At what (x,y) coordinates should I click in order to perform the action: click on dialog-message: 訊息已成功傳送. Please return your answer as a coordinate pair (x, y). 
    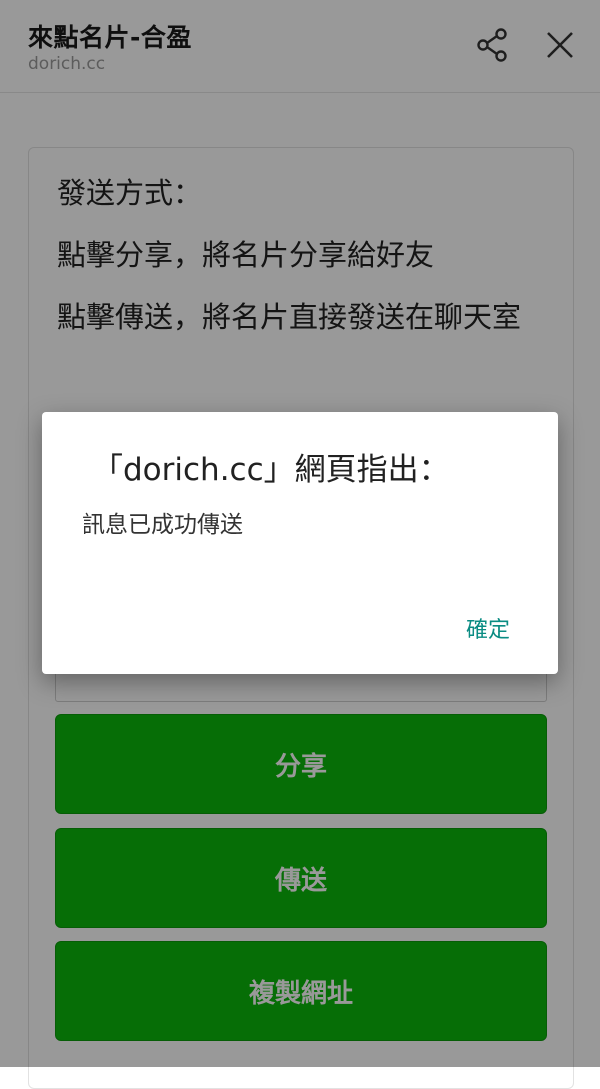
    Looking at the image, I should click on (162, 525).